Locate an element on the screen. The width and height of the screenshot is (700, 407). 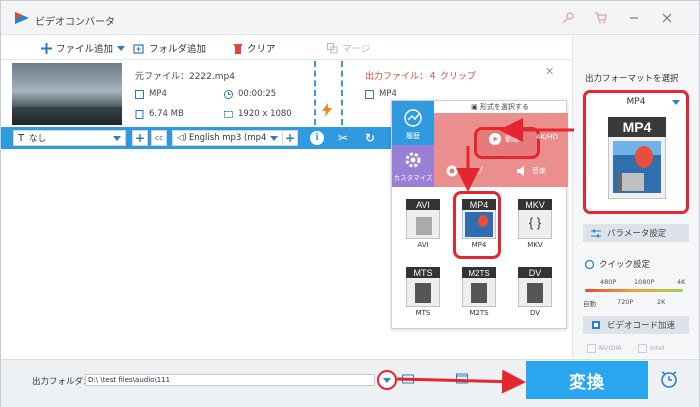
video-category: 動画 is located at coordinates (504, 139).